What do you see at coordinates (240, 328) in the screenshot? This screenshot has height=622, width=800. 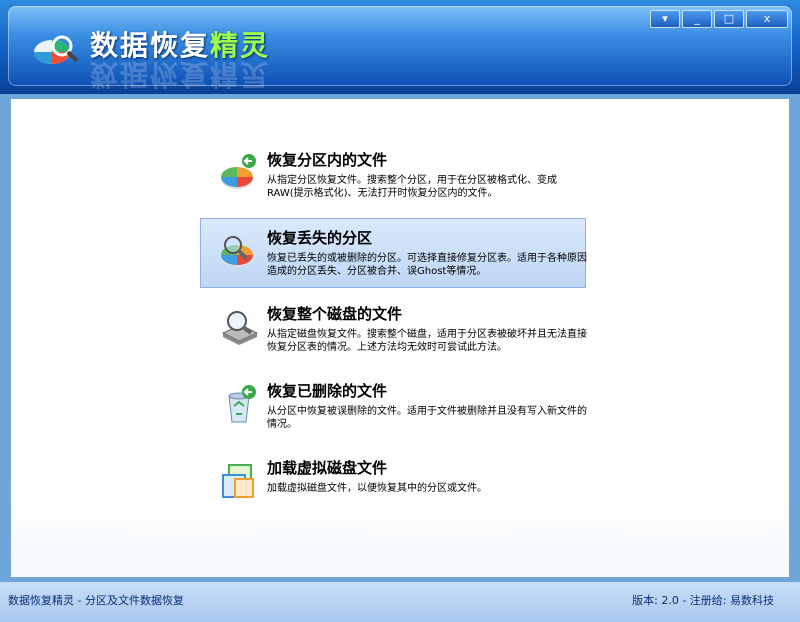 I see `disk-search-icon` at bounding box center [240, 328].